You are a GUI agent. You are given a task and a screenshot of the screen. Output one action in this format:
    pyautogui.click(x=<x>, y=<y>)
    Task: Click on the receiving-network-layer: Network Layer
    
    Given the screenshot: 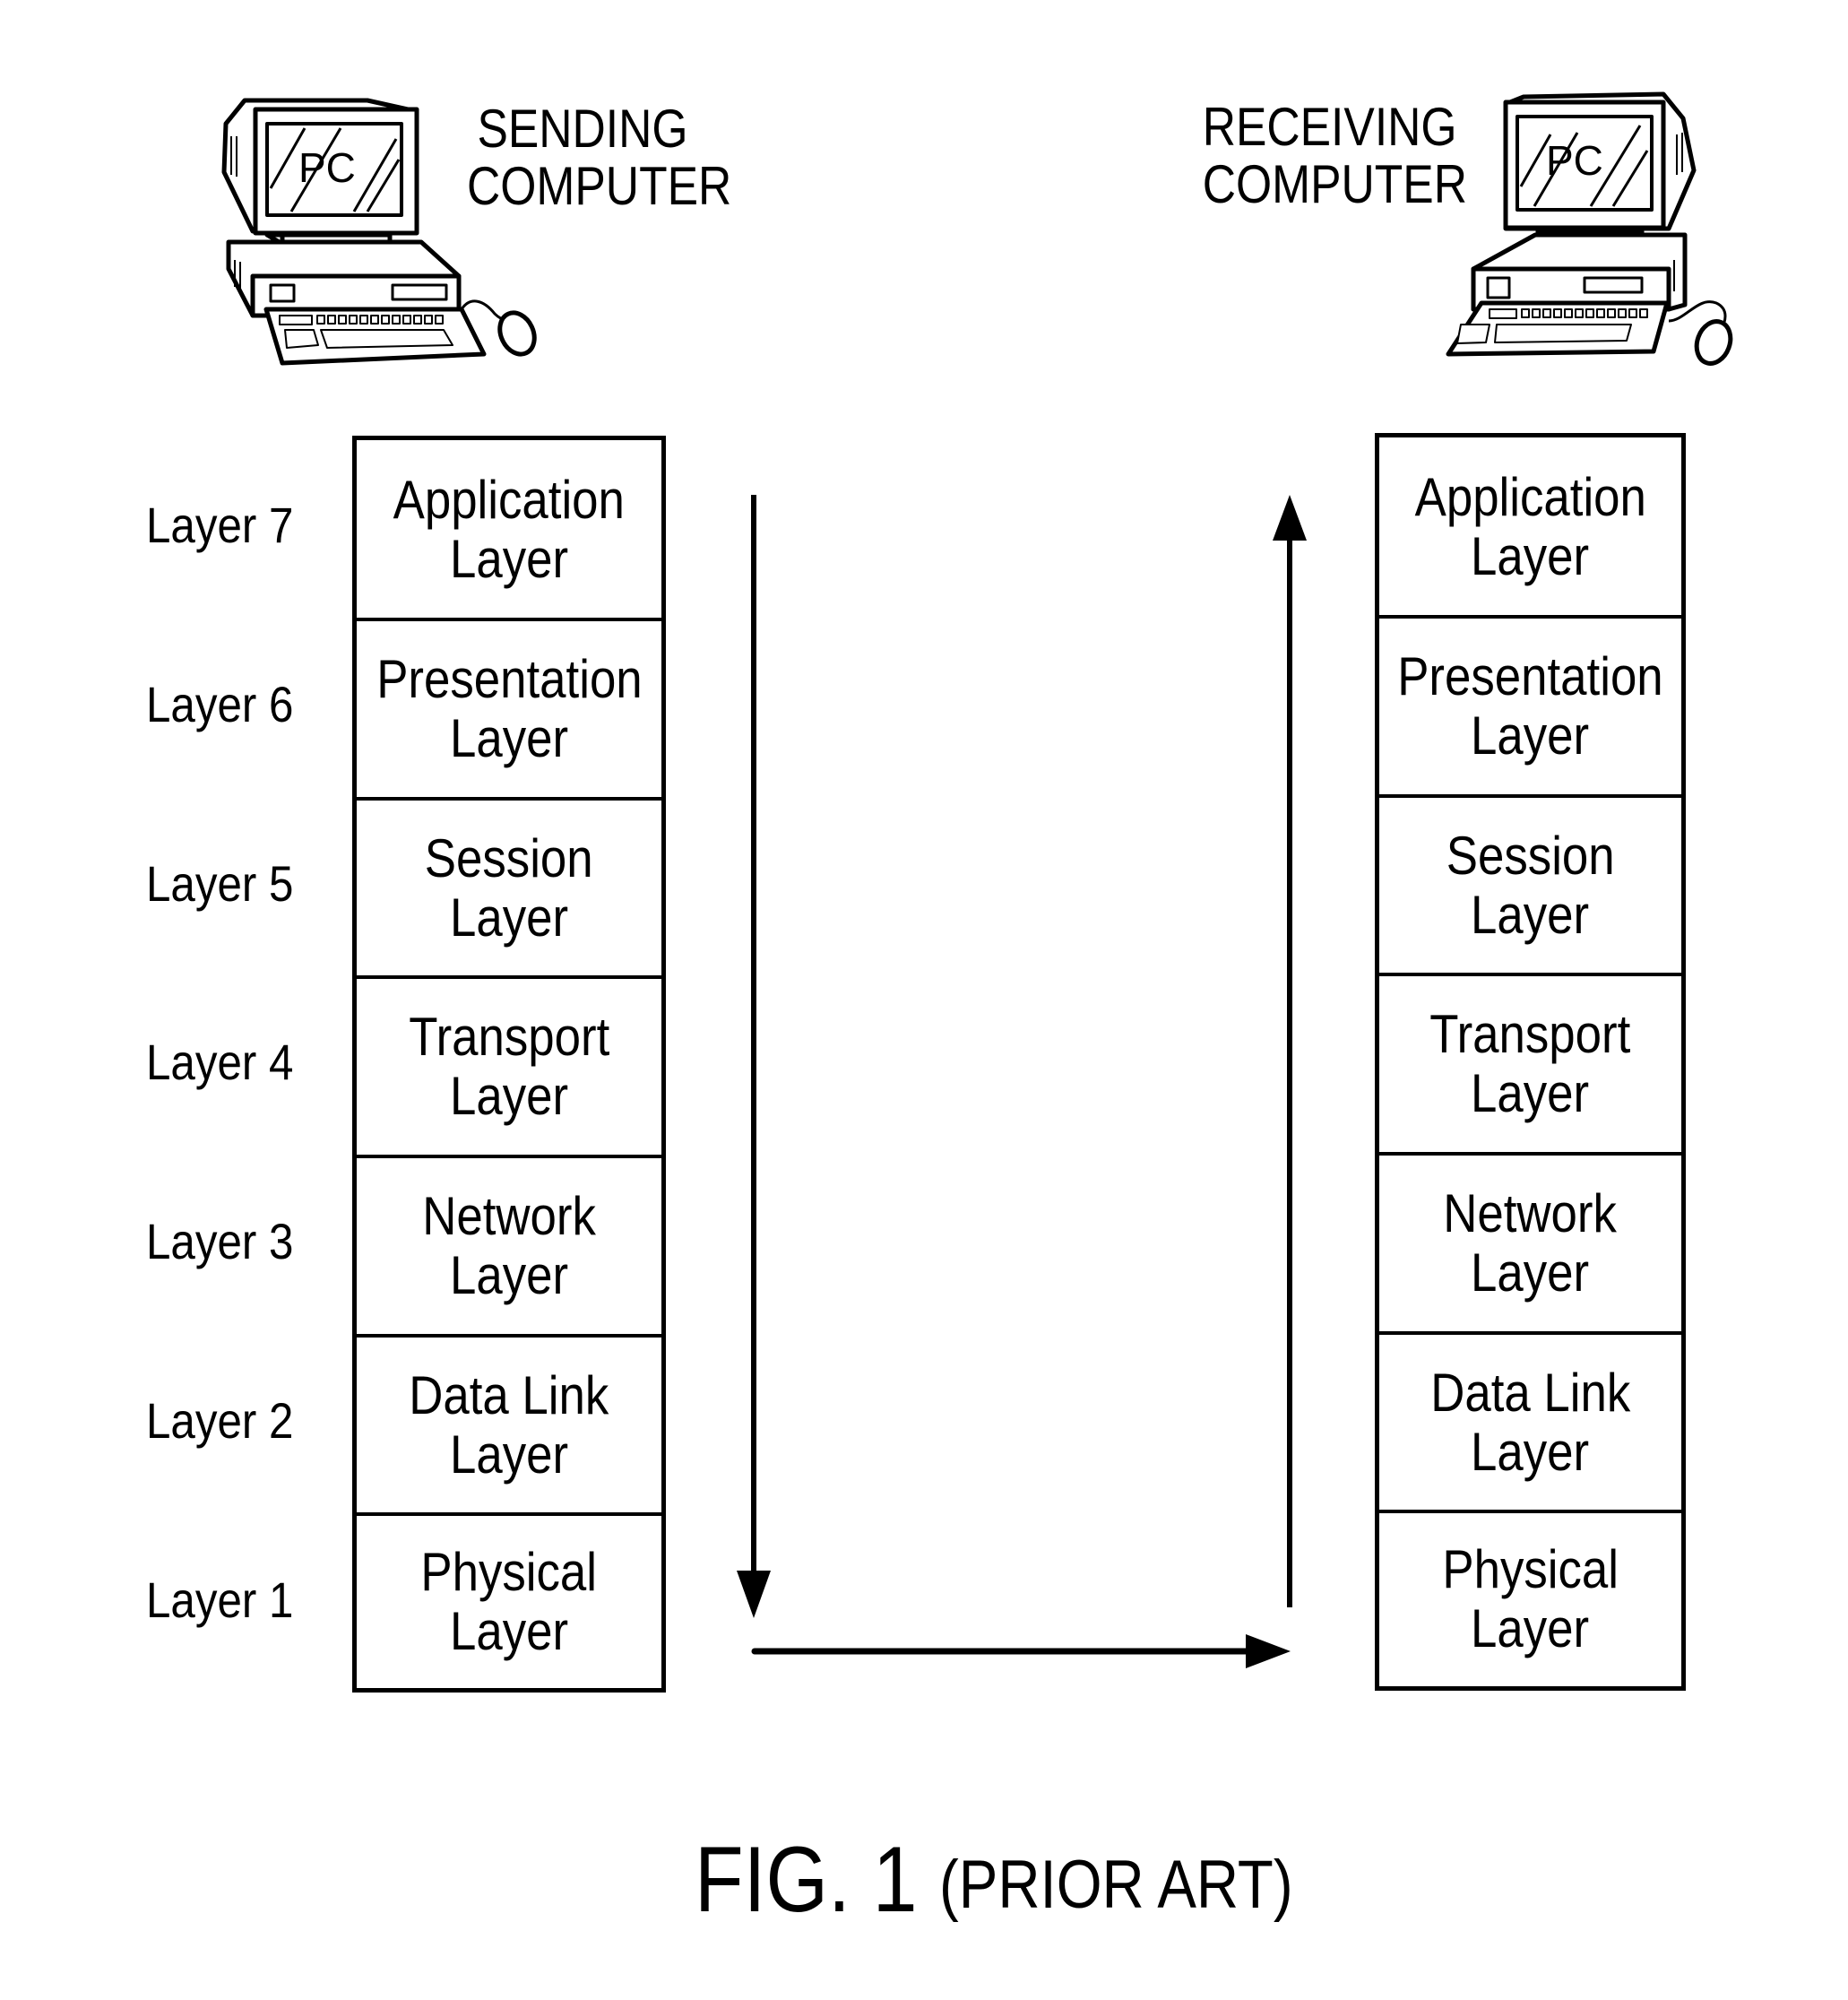 What is the action you would take?
    pyautogui.click(x=1530, y=1243)
    